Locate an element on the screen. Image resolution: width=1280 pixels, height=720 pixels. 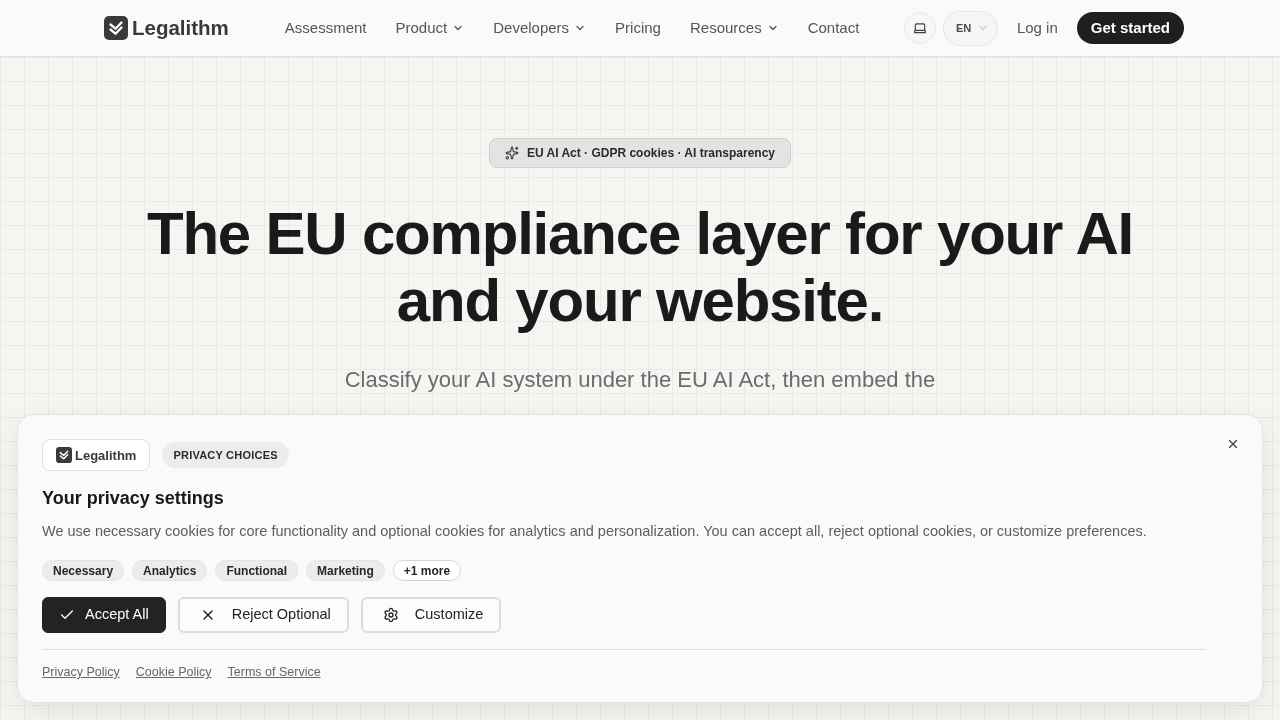
category-chip: Functional is located at coordinates (257, 571).